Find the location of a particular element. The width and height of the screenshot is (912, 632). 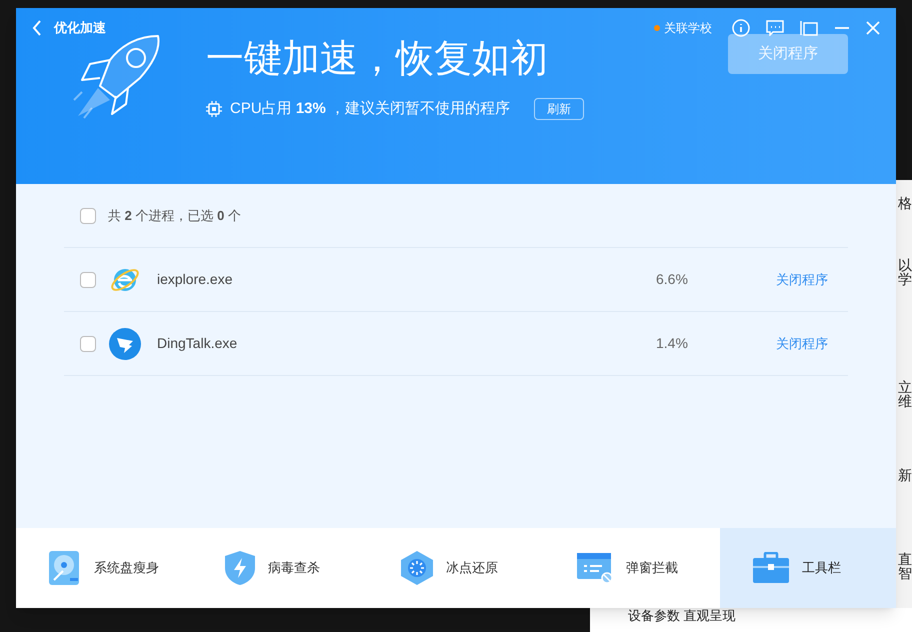

cpu-usage: 1.4% is located at coordinates (672, 343).